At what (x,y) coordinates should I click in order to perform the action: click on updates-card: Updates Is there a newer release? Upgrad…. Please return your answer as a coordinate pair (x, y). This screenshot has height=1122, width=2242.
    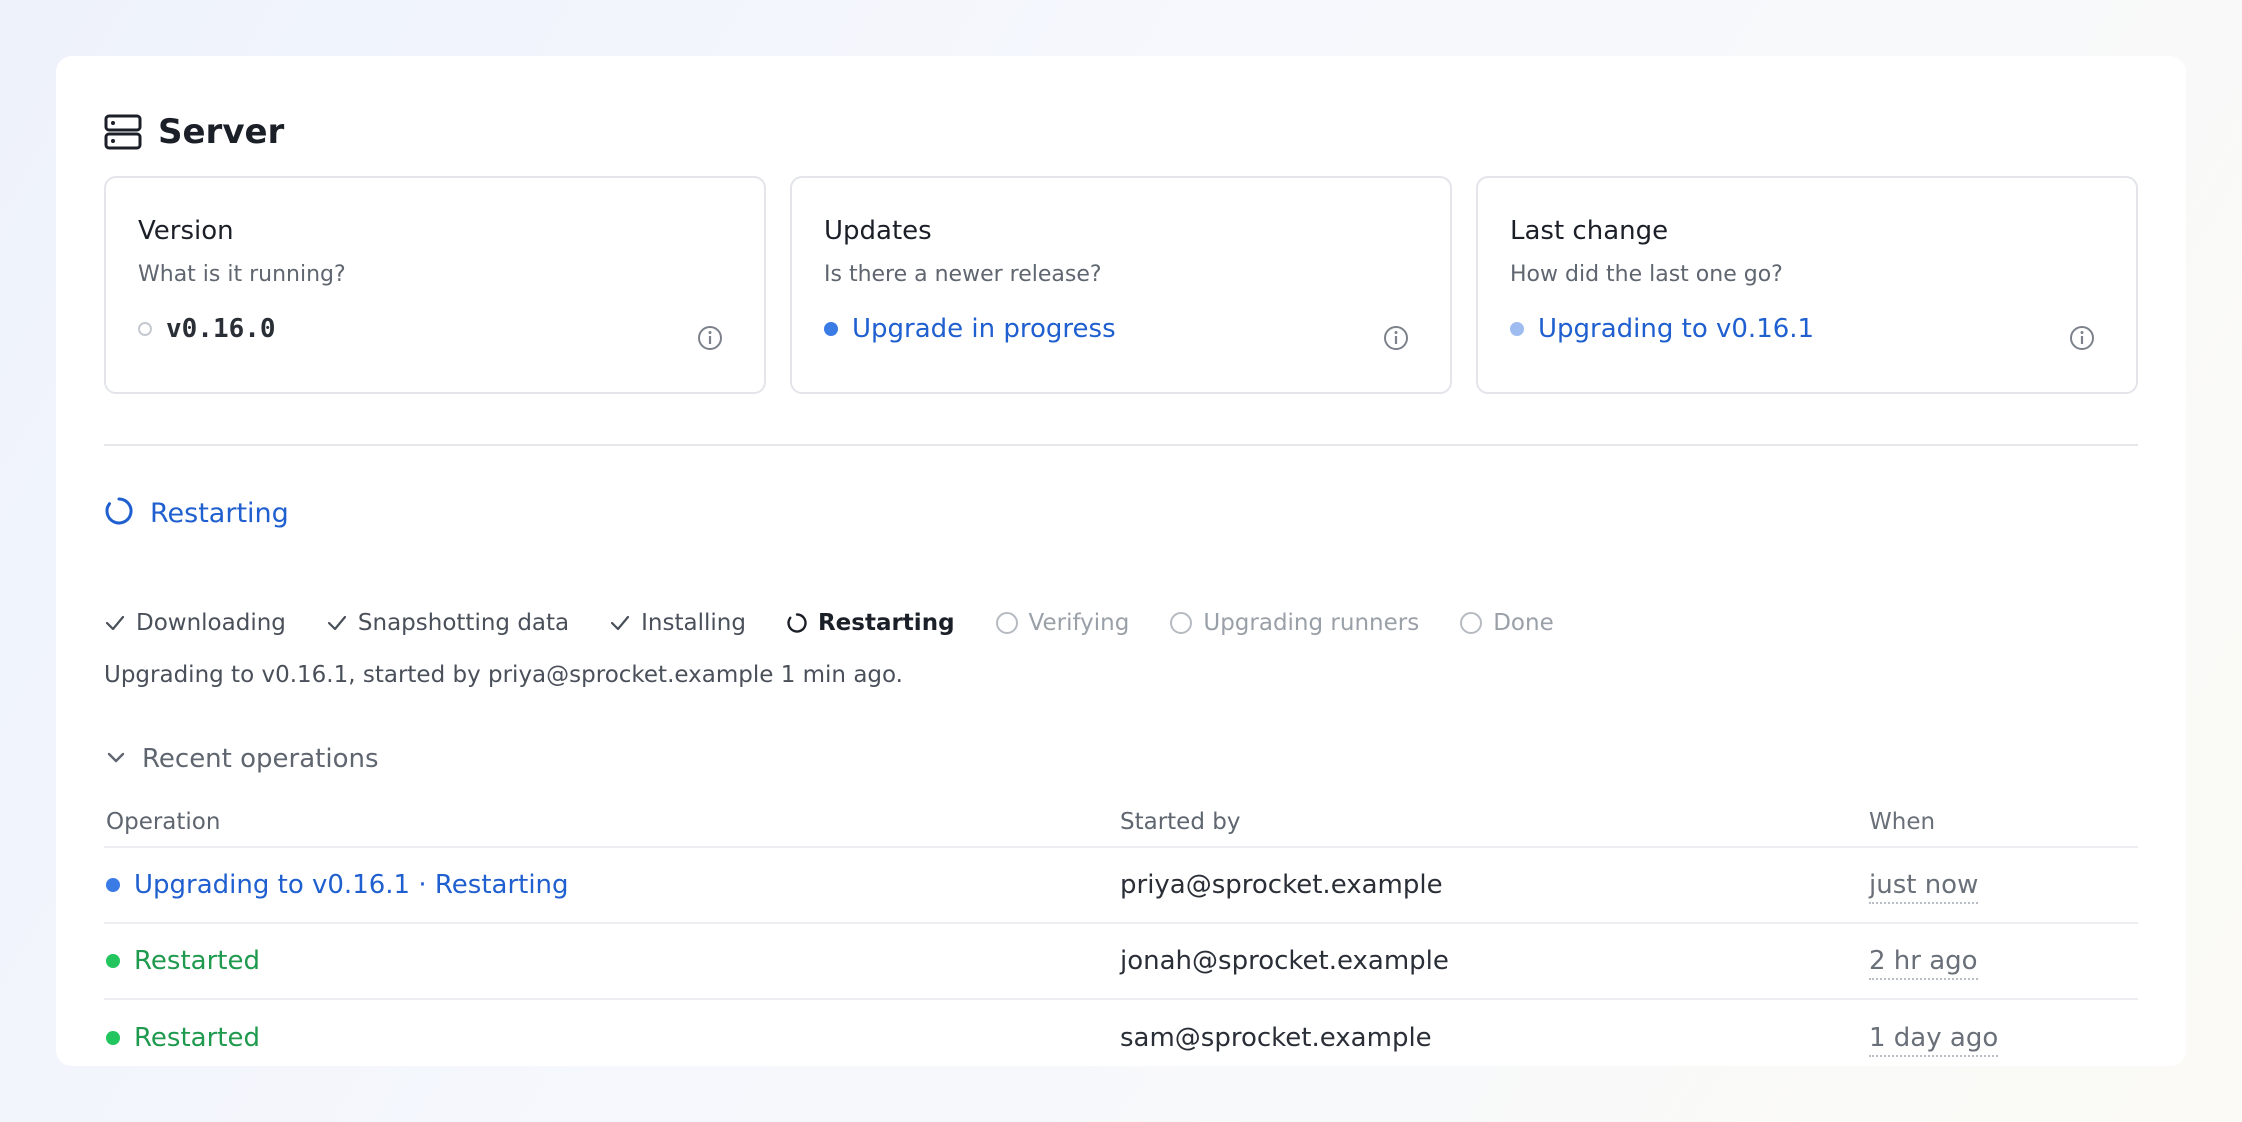
    Looking at the image, I should click on (1121, 285).